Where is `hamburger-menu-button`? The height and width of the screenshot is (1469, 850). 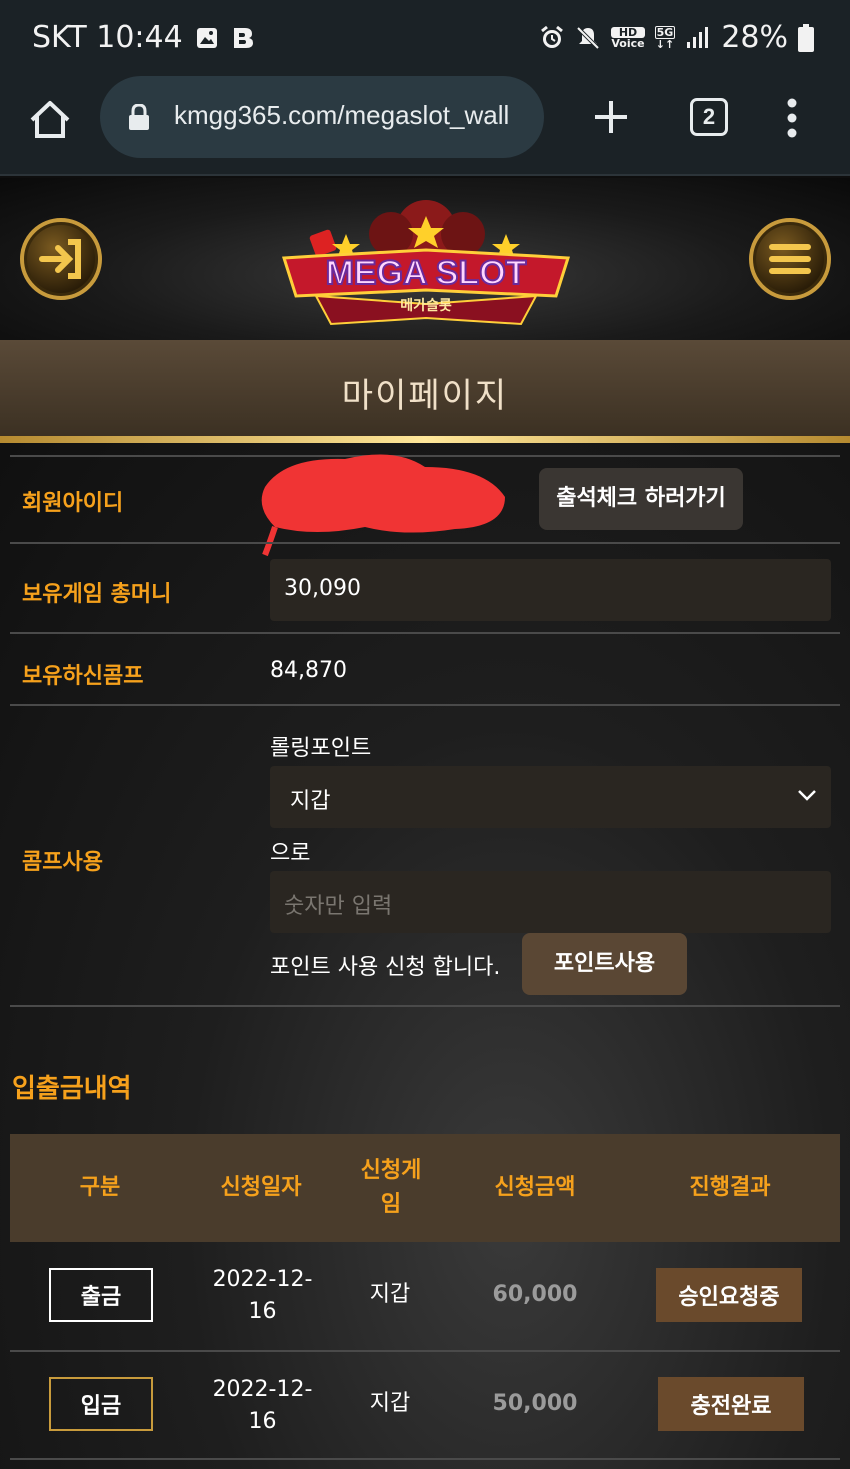 hamburger-menu-button is located at coordinates (790, 259).